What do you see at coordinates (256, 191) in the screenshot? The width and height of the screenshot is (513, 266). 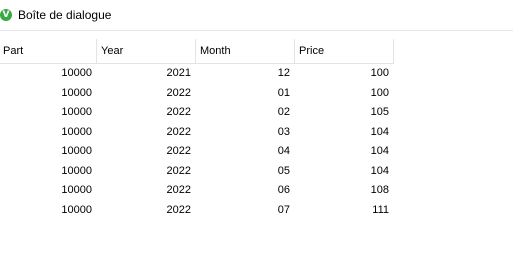 I see `table-row: 10000 2022 06 108` at bounding box center [256, 191].